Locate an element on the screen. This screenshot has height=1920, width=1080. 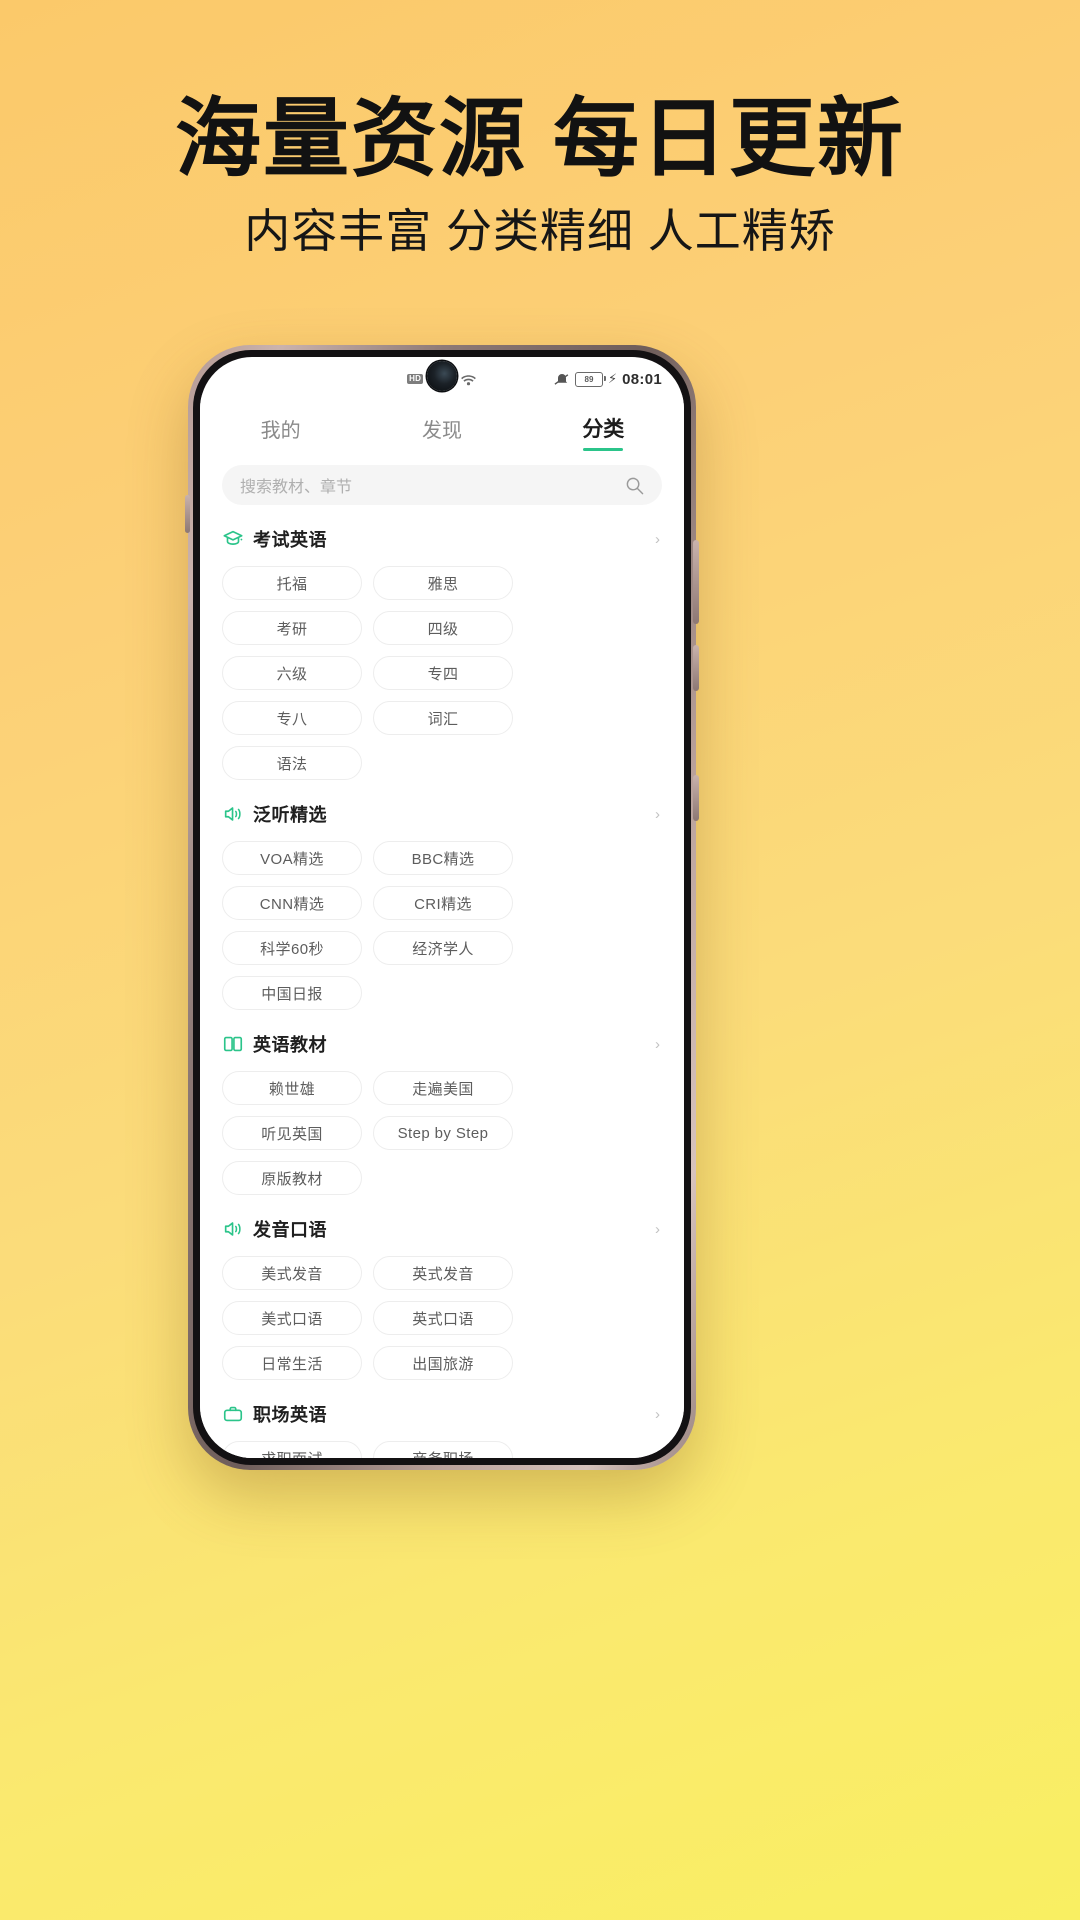
chip-item: VOA精选 is located at coordinates (292, 858).